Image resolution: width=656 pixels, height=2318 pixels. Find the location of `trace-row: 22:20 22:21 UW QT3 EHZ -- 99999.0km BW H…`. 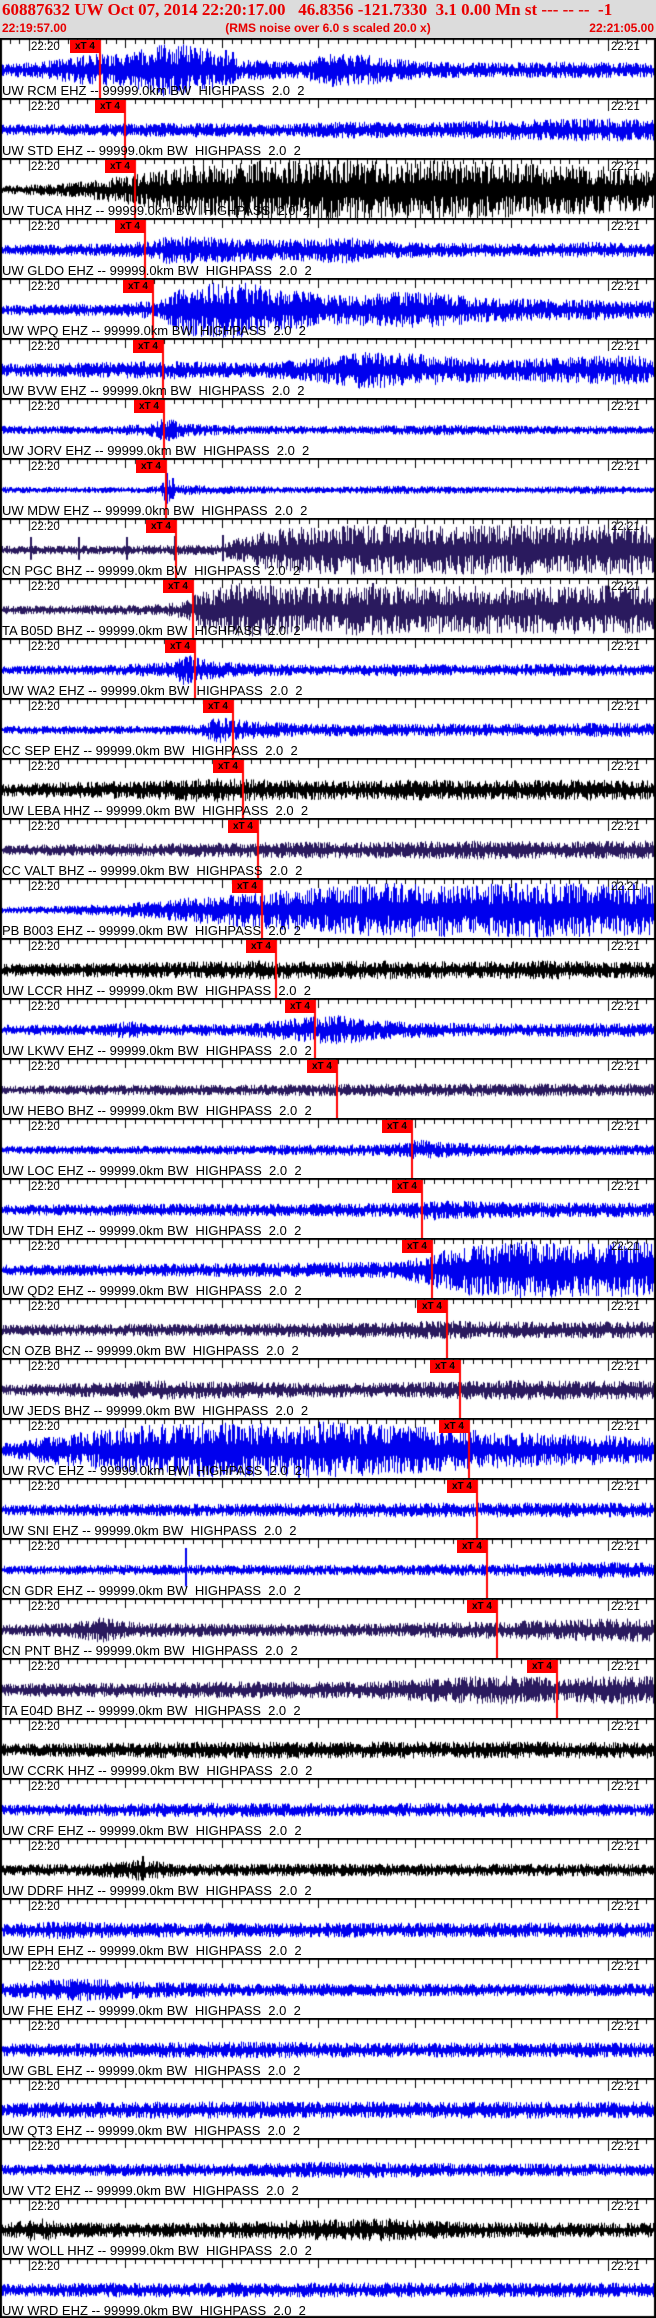

trace-row: 22:20 22:21 UW QT3 EHZ -- 99999.0km BW H… is located at coordinates (328, 2108).